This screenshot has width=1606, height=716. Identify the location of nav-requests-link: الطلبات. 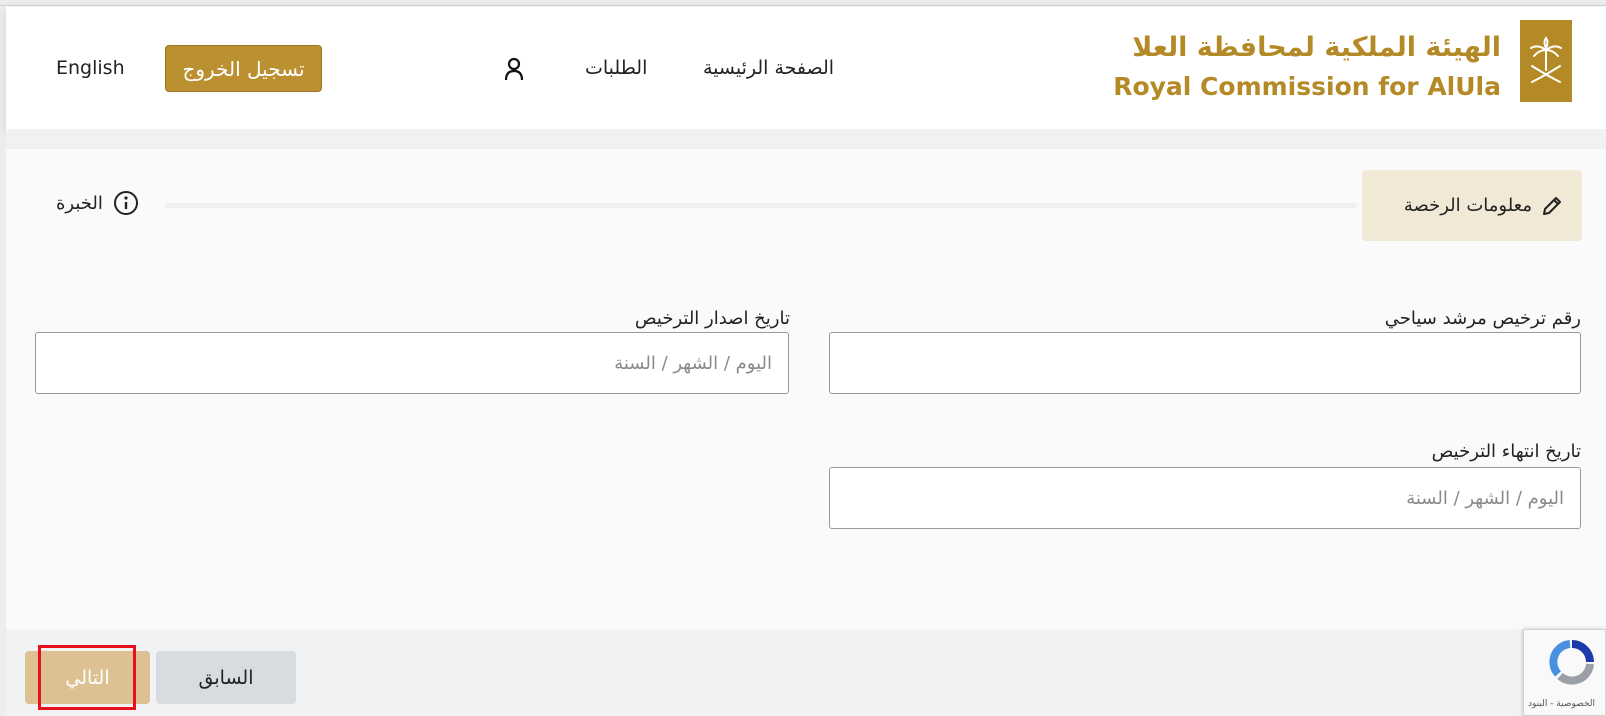
(616, 68).